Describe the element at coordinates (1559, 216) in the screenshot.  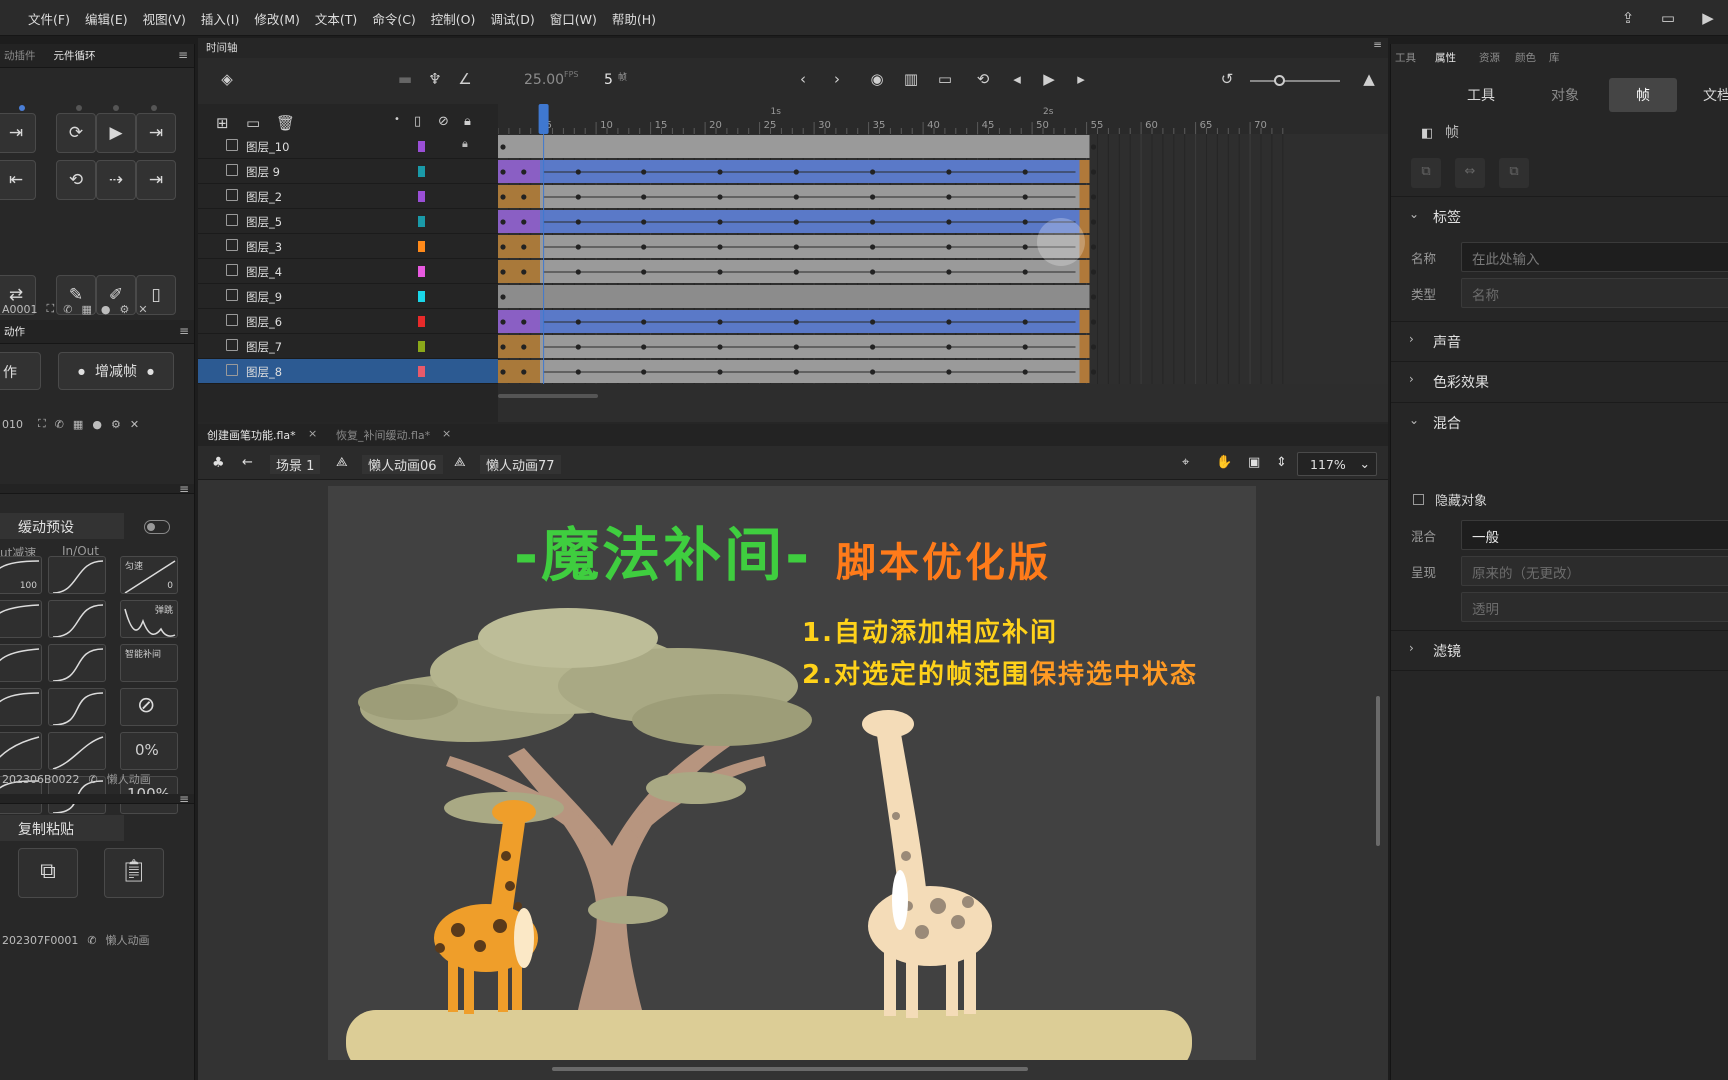
I see `section-label: ⌄ 标签` at that location.